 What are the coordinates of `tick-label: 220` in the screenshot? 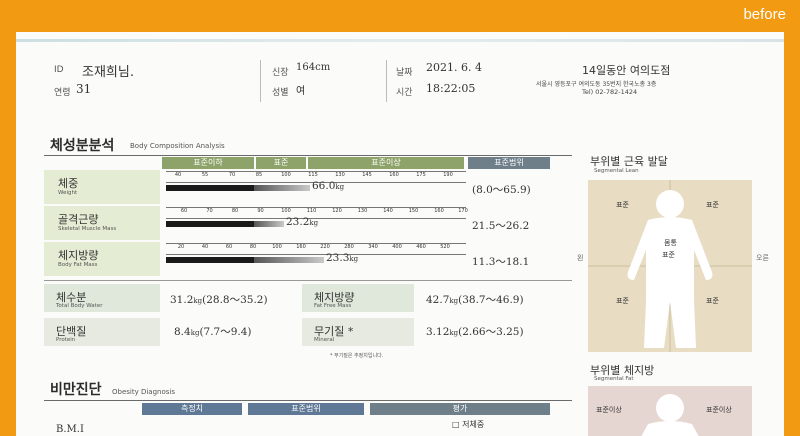 It's located at (325, 247).